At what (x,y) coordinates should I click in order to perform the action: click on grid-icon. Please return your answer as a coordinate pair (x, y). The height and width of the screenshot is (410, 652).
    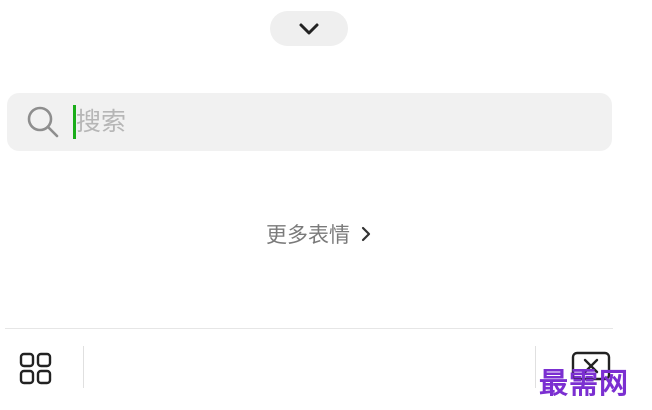
    Looking at the image, I should click on (36, 369).